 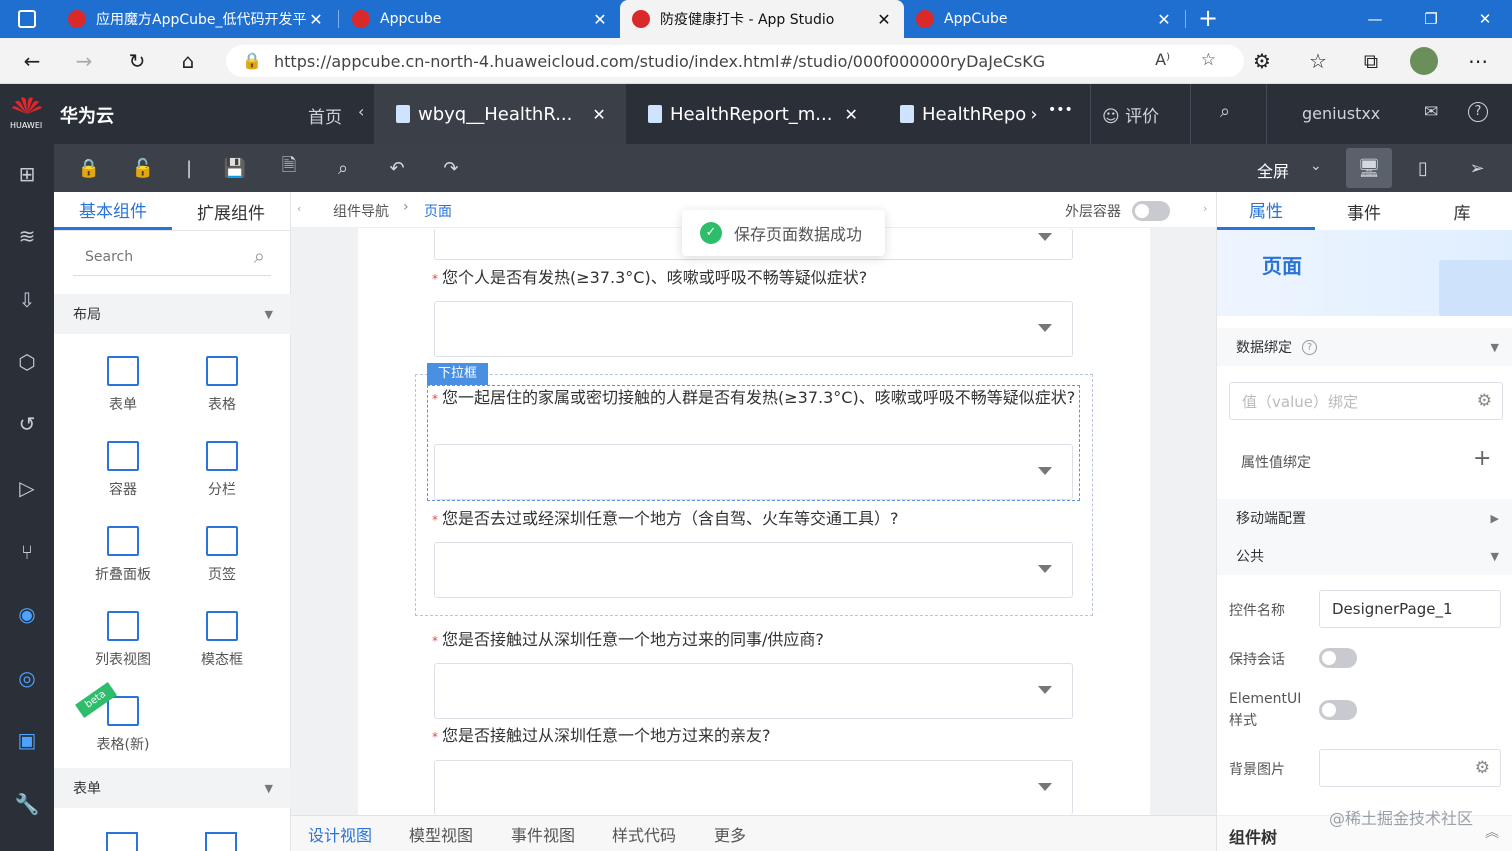 What do you see at coordinates (1410, 609) in the screenshot?
I see `control-name-input: DesignerPage_1` at bounding box center [1410, 609].